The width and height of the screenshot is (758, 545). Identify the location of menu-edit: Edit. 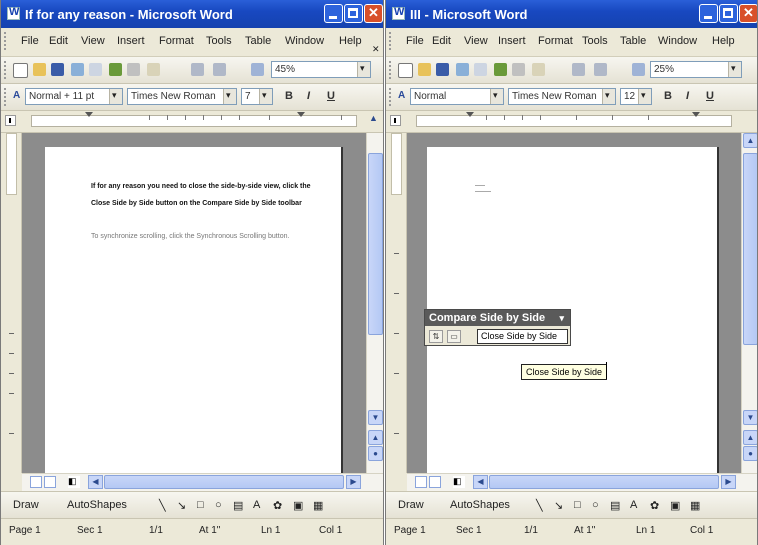
(58, 41).